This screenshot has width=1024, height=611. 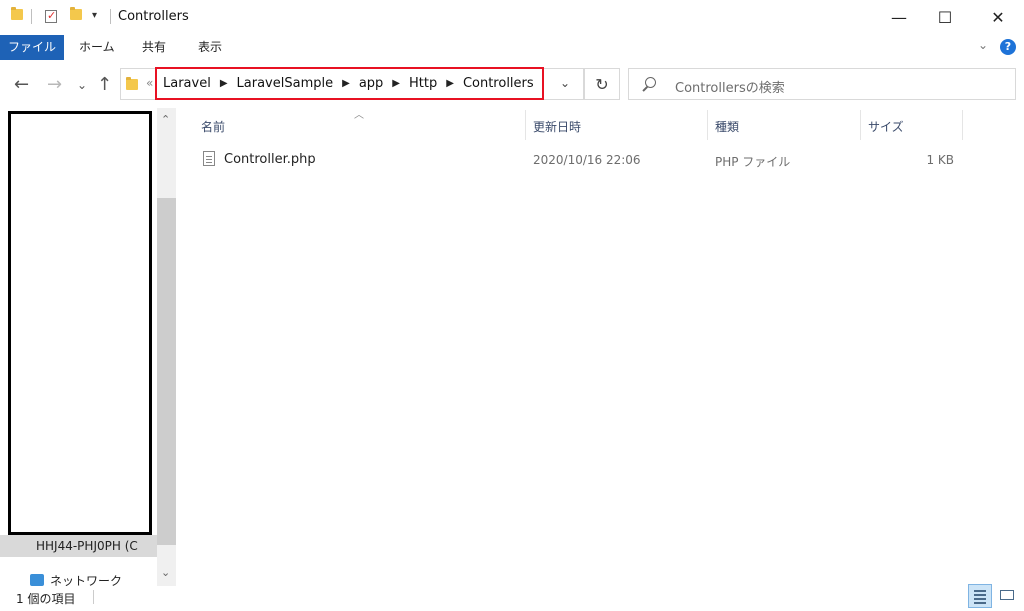 I want to click on column-header-type: 種類, so click(x=727, y=126).